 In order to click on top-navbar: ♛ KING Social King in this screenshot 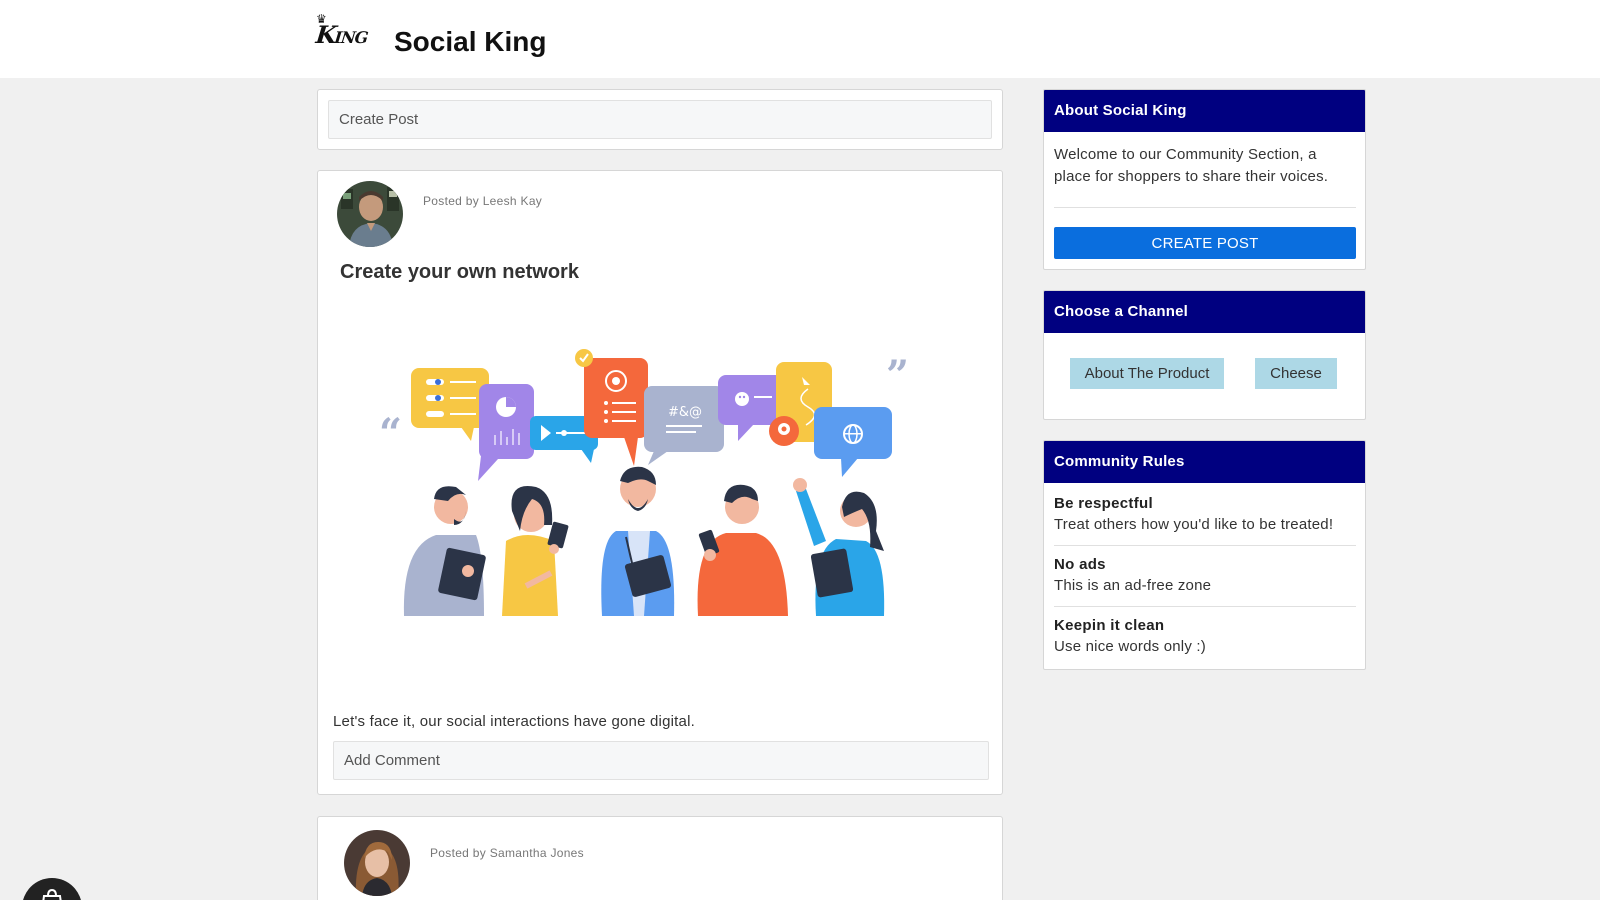, I will do `click(800, 39)`.